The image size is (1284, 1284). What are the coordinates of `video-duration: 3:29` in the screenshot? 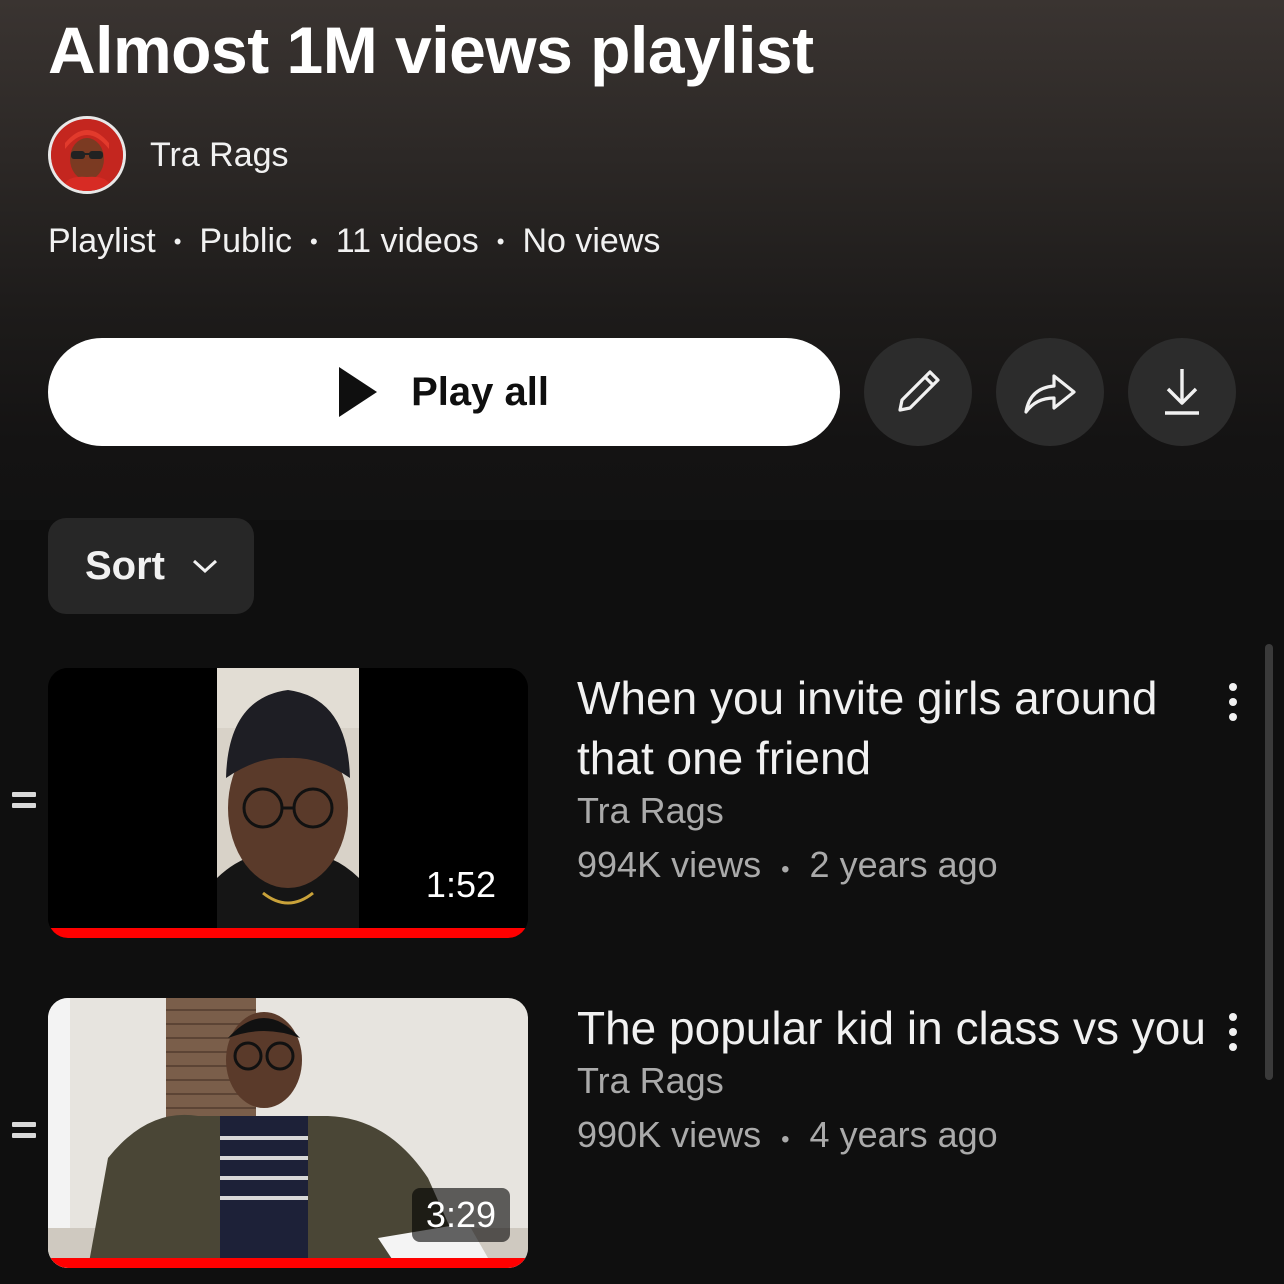 It's located at (460, 1215).